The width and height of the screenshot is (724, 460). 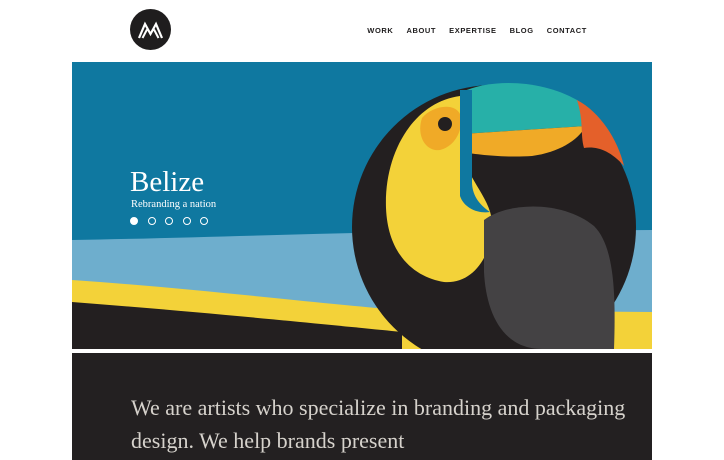 I want to click on hero-title: Belize, so click(x=167, y=182).